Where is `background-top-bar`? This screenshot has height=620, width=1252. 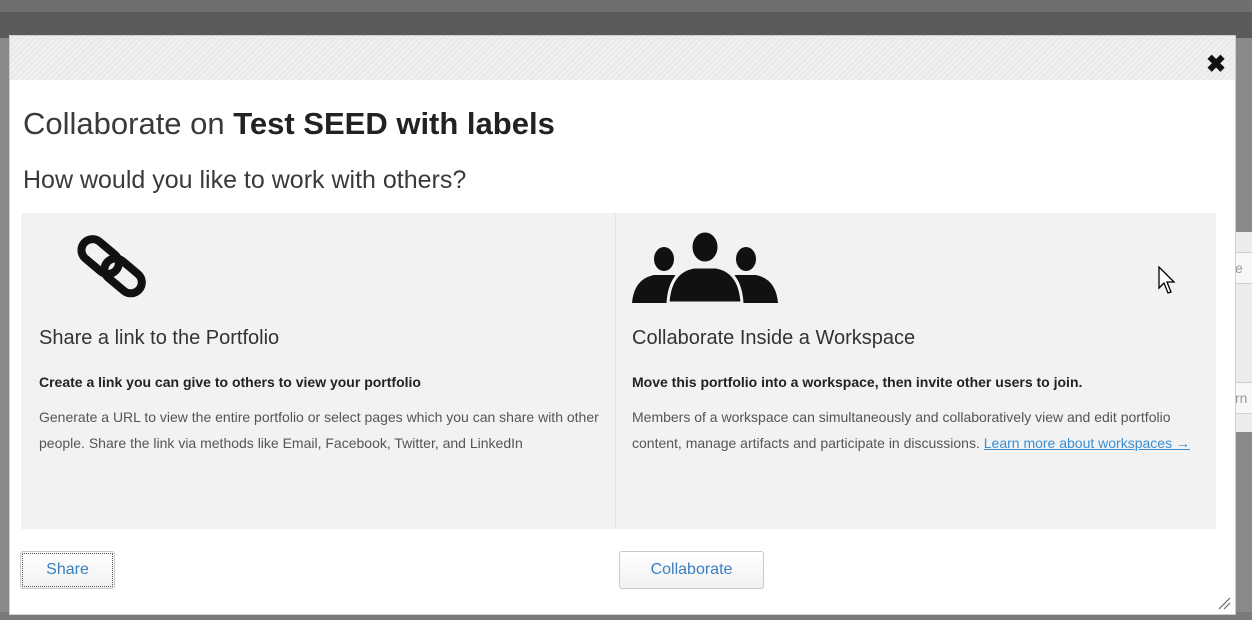 background-top-bar is located at coordinates (626, 6).